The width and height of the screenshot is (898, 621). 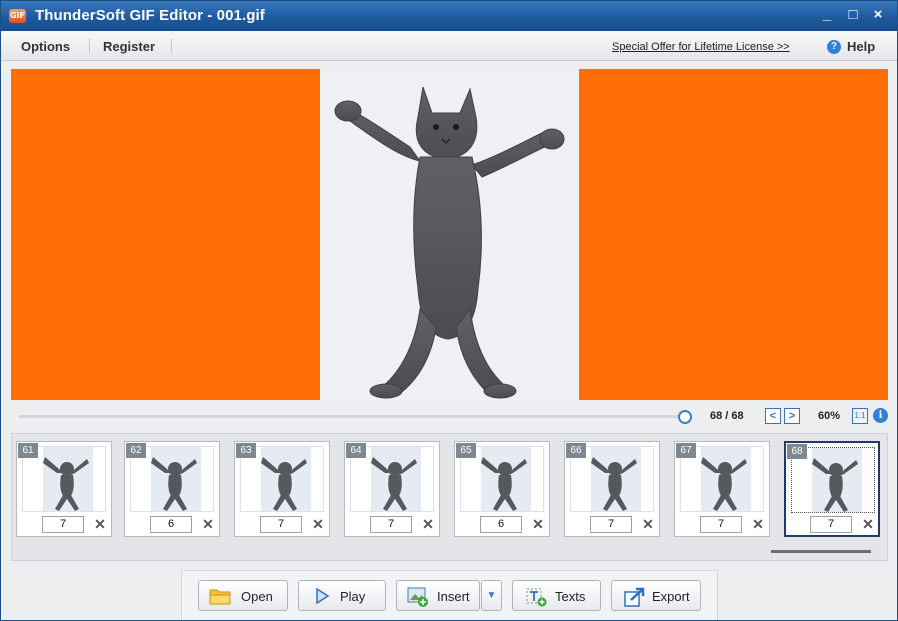 I want to click on gif-app-icon: GIF, so click(x=17, y=16).